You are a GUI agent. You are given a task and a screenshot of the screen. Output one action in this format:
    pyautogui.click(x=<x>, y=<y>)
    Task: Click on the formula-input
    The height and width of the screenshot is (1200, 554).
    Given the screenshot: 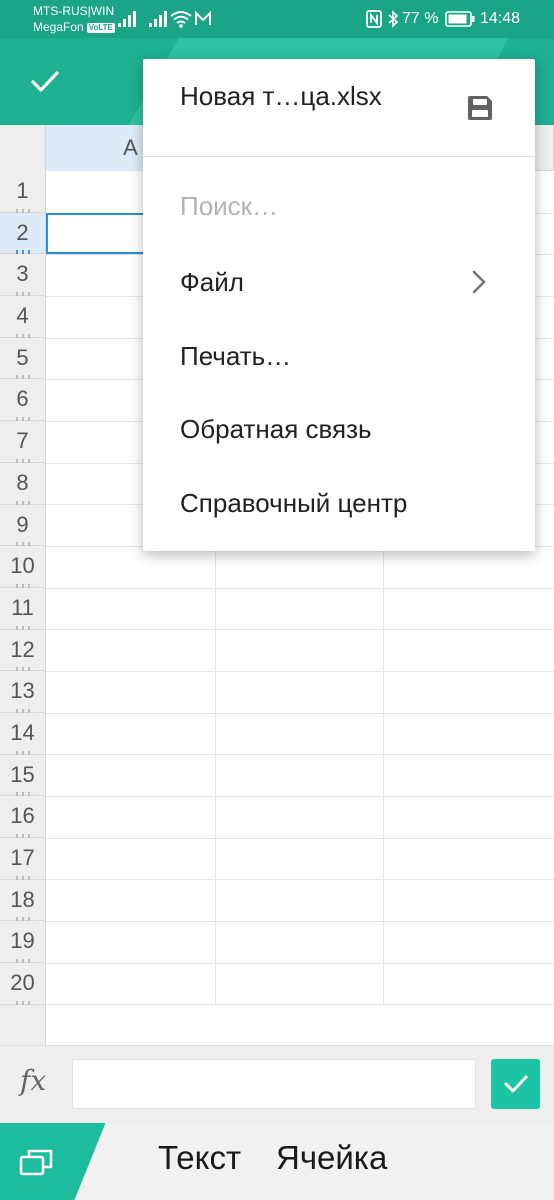 What is the action you would take?
    pyautogui.click(x=274, y=1084)
    